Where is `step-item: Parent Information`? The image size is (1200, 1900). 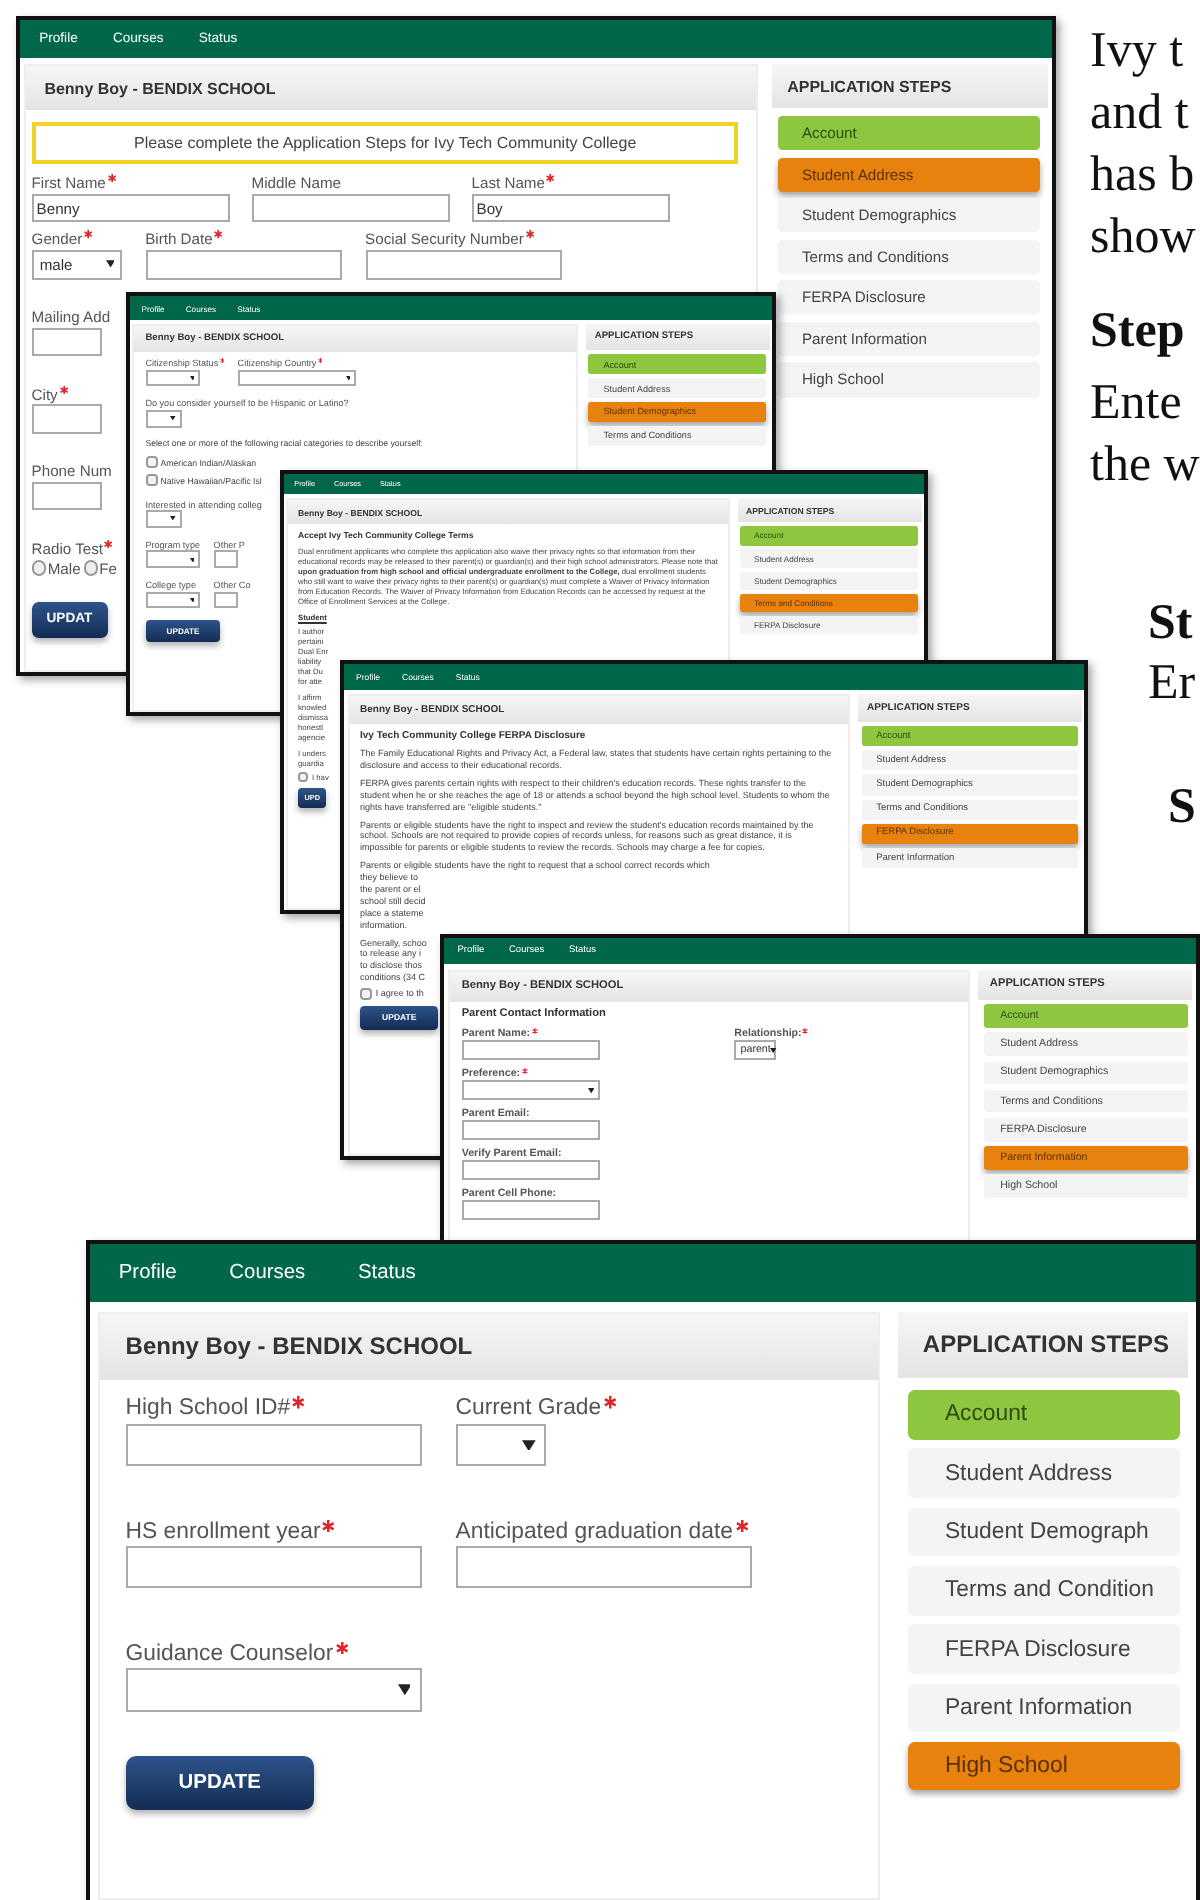
step-item: Parent Information is located at coordinates (1044, 1708).